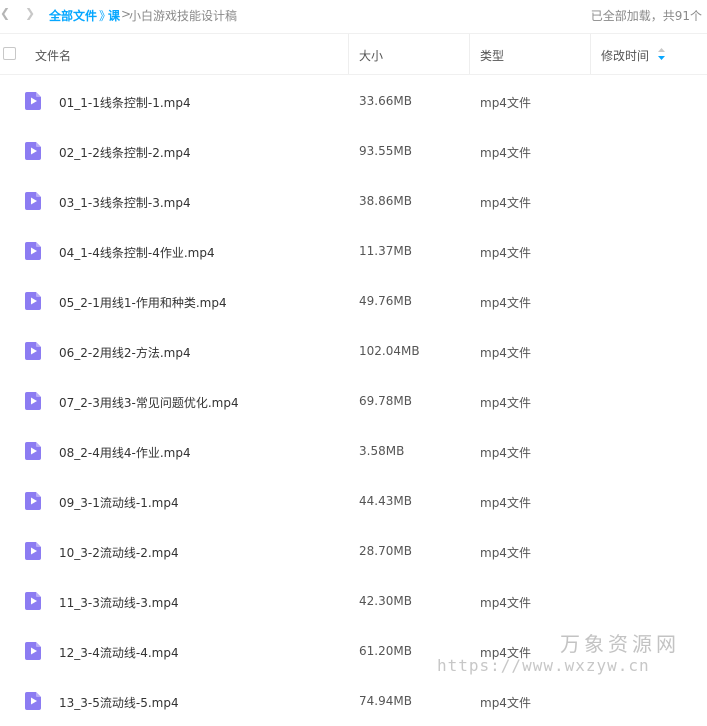  Describe the element at coordinates (125, 452) in the screenshot. I see `file-name: 08_2-4用线4-作业.mp4` at that location.